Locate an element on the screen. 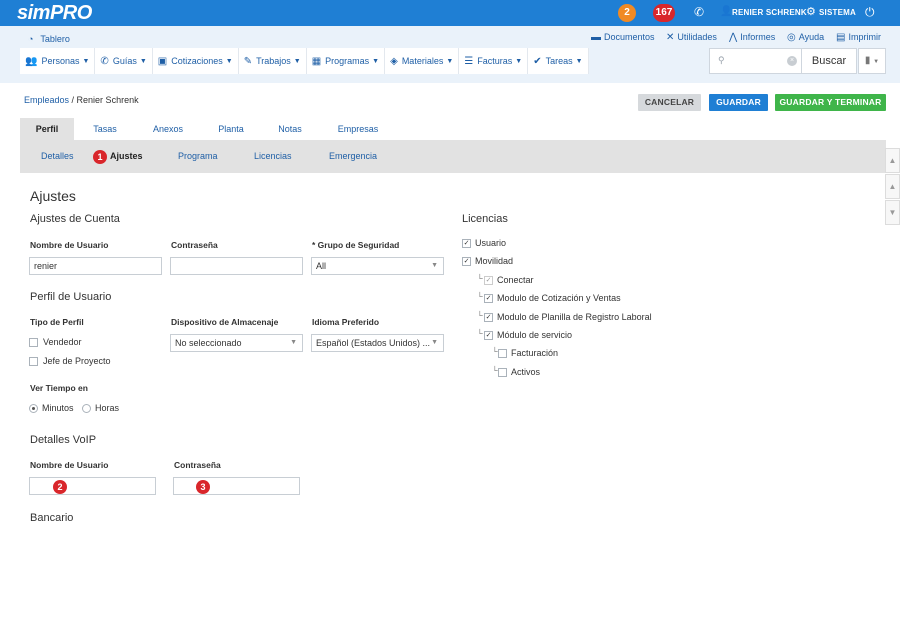  language-select: Español (Estados Unidos) ... ▼ is located at coordinates (377, 343).